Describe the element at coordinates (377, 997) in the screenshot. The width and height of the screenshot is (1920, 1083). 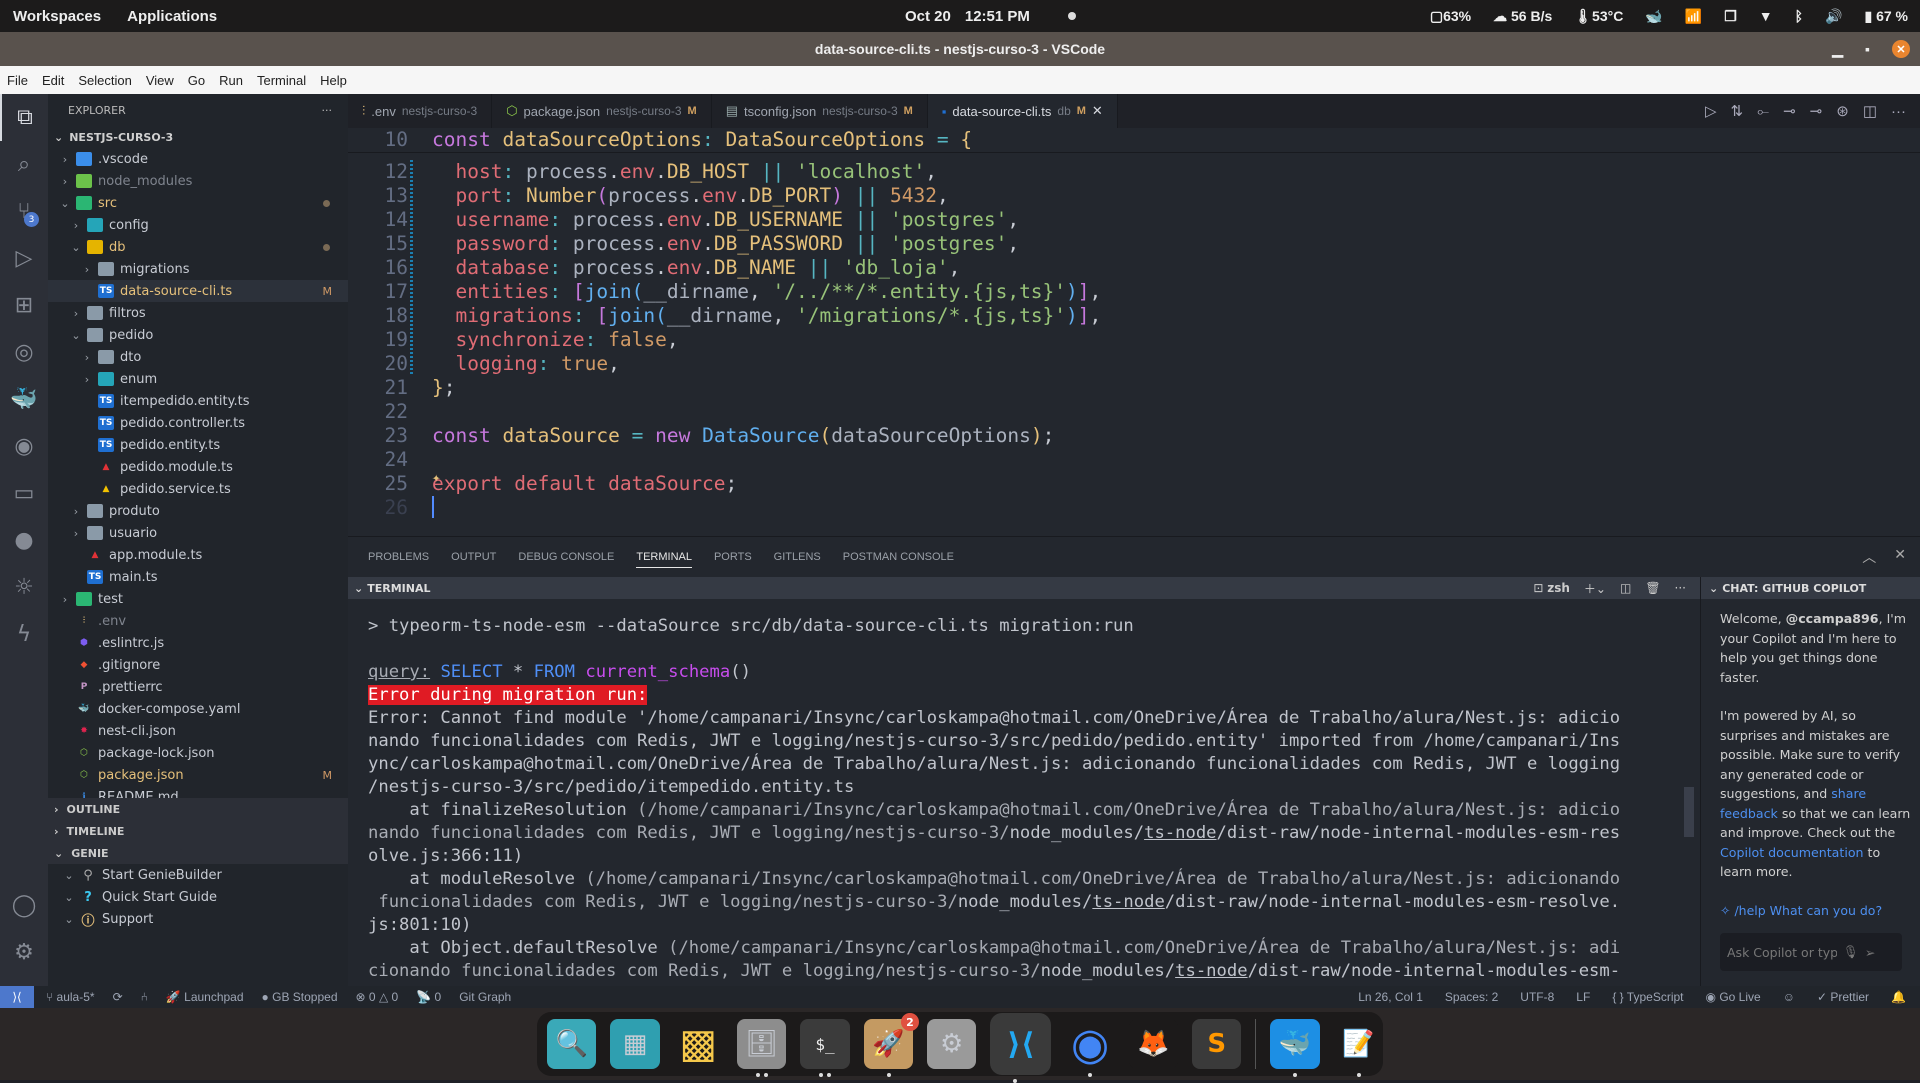
I see `problems-indicator: ⊗ 0 △ 0` at that location.